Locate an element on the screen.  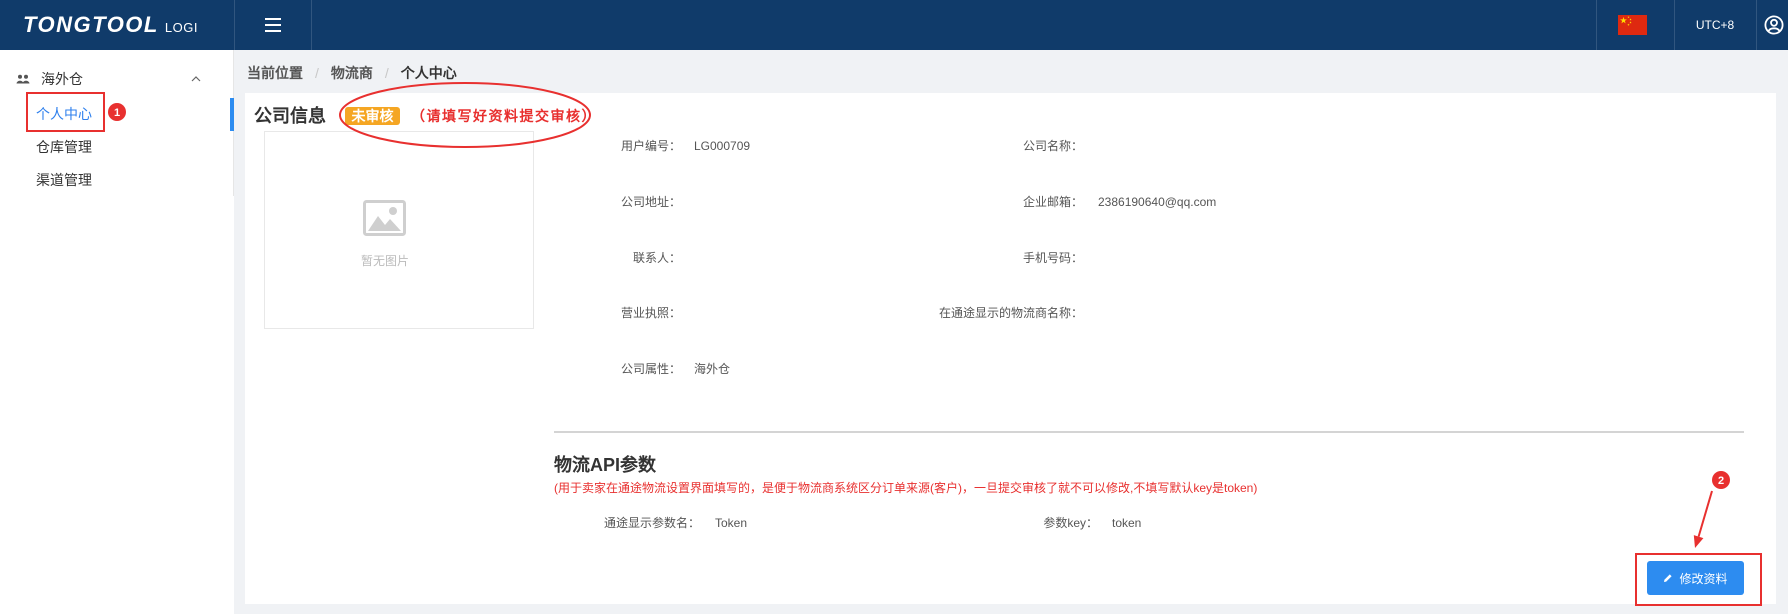
param-label-key: 参数key： is located at coordinates (1070, 523).